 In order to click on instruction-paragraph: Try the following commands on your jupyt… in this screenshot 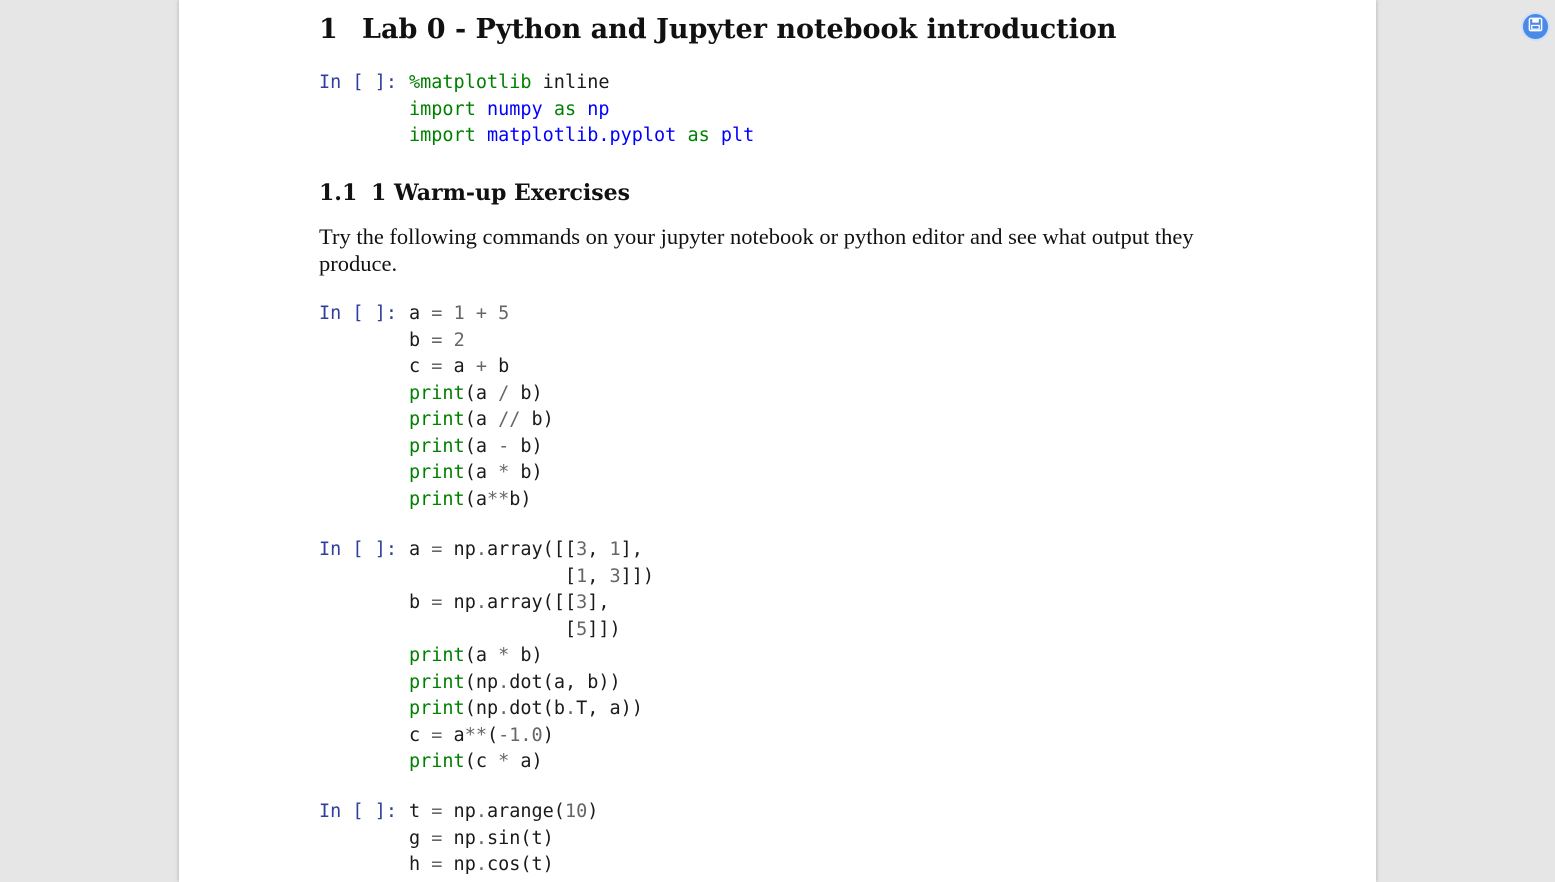, I will do `click(756, 250)`.